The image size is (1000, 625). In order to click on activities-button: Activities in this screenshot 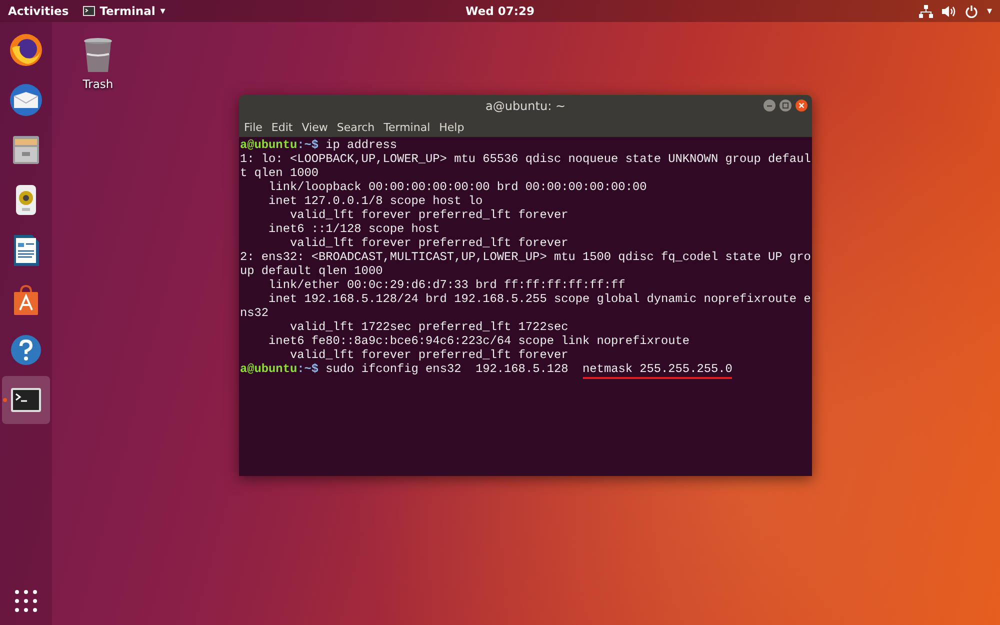, I will do `click(38, 11)`.